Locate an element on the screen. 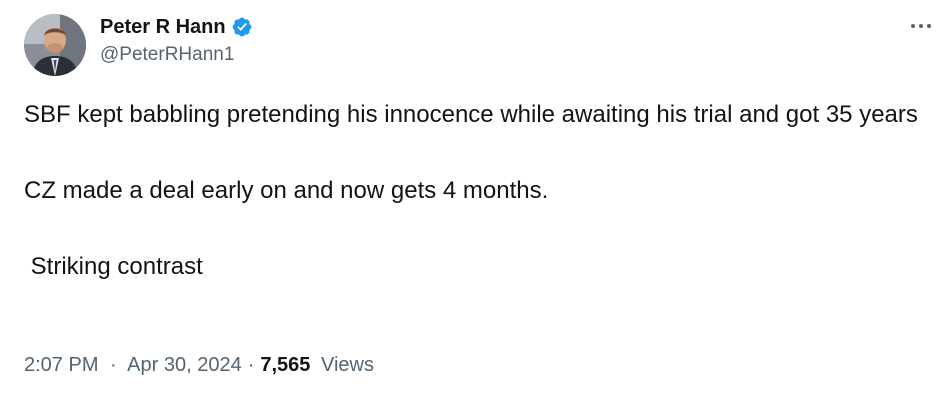 This screenshot has width=952, height=402. author-handle: @PeterRHann1 is located at coordinates (176, 55).